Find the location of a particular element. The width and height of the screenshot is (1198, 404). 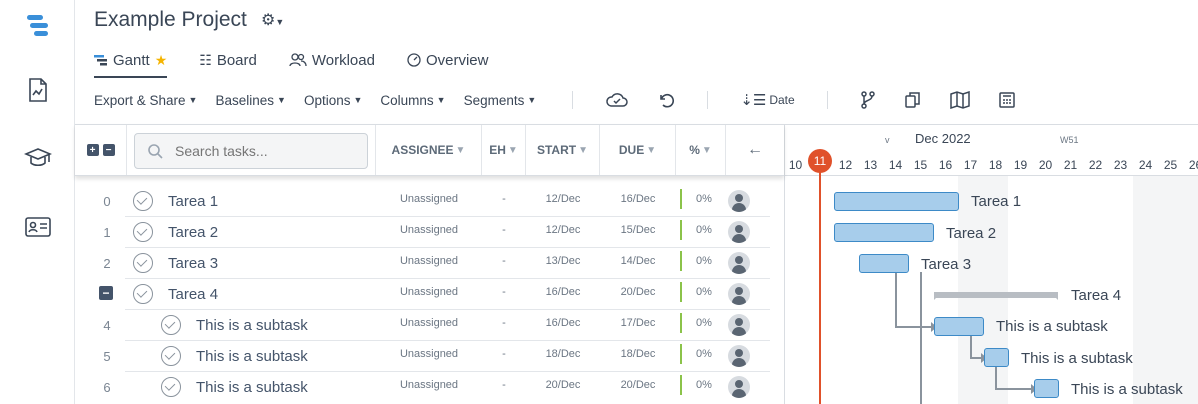

table-row: 0 Tarea 1 Unassigned - 12/Dec 16/Dec 0% is located at coordinates (422, 201).